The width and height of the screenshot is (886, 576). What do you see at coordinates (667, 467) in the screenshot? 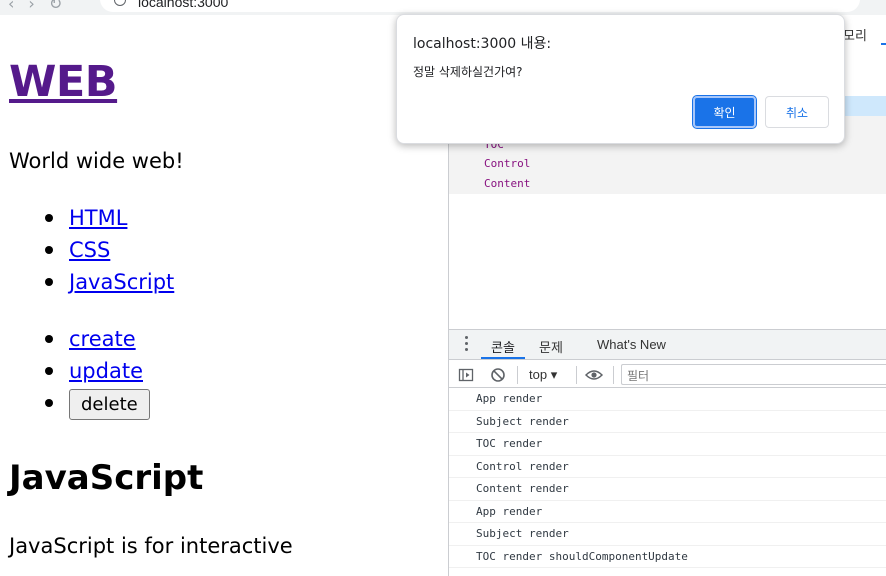
I see `console-message: Control render` at bounding box center [667, 467].